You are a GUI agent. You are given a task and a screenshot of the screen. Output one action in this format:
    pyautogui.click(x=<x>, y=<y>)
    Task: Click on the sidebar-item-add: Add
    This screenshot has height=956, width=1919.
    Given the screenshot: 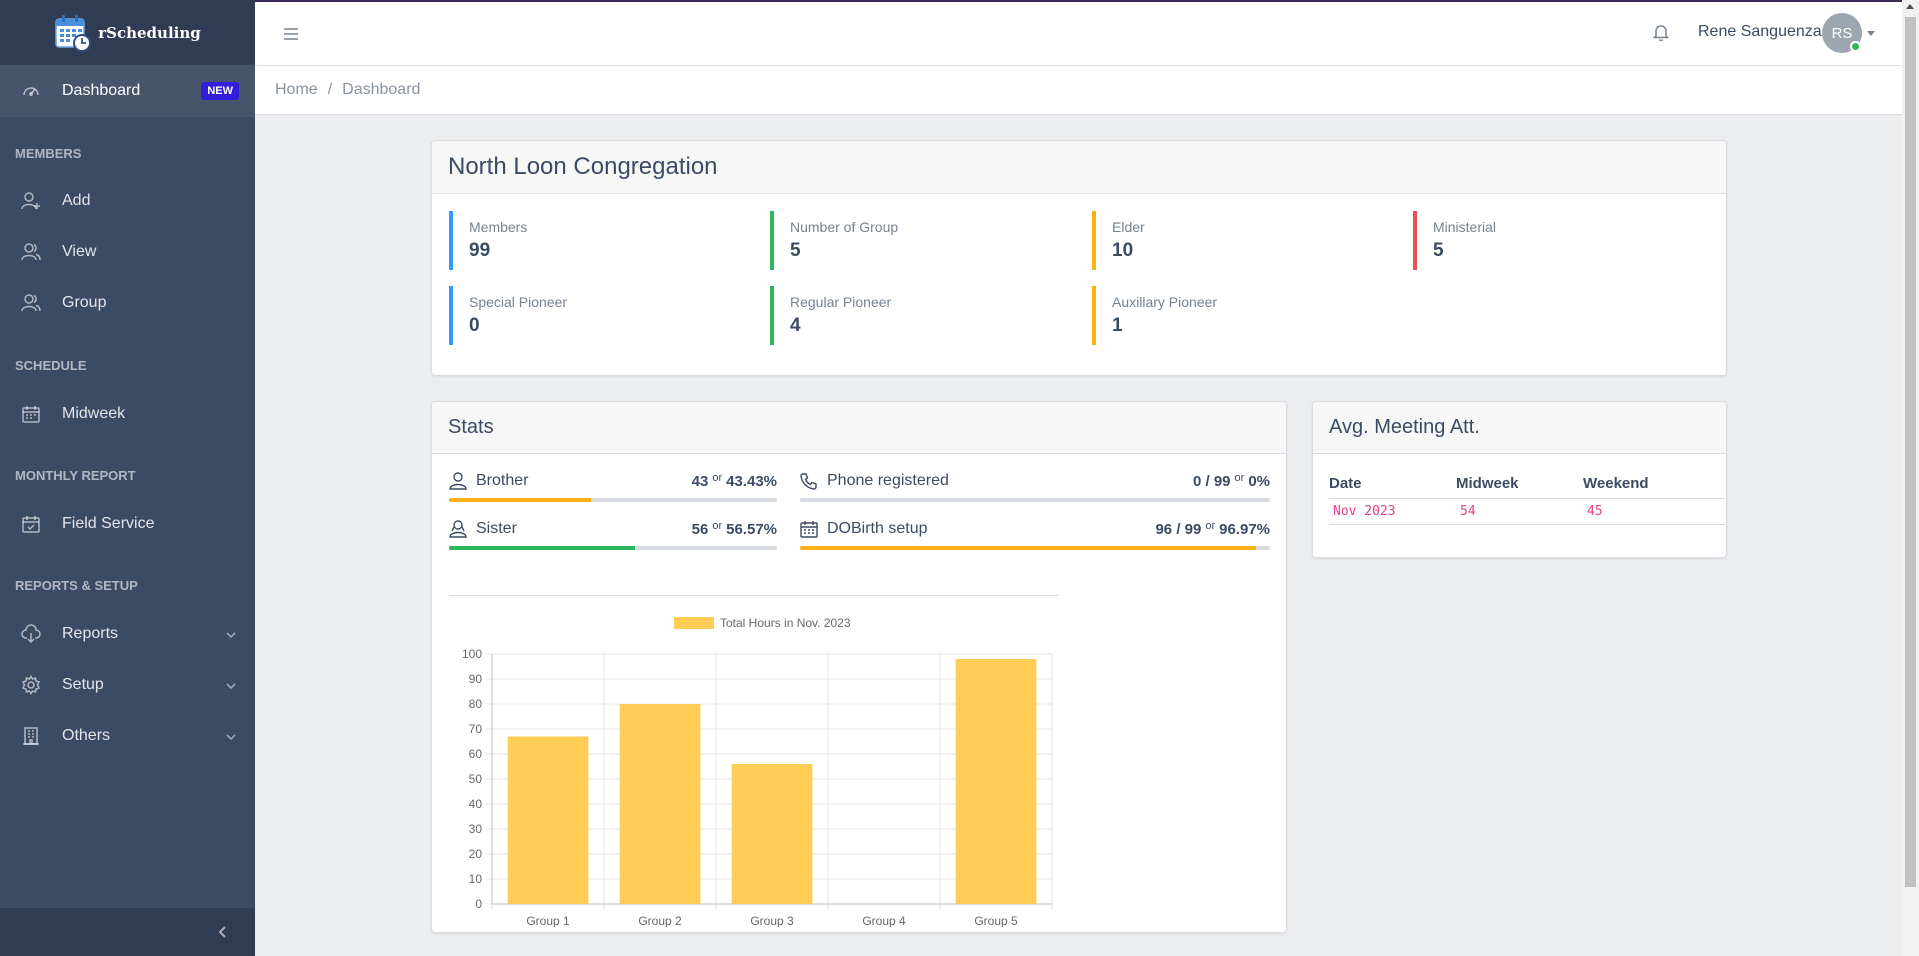 What is the action you would take?
    pyautogui.click(x=127, y=200)
    